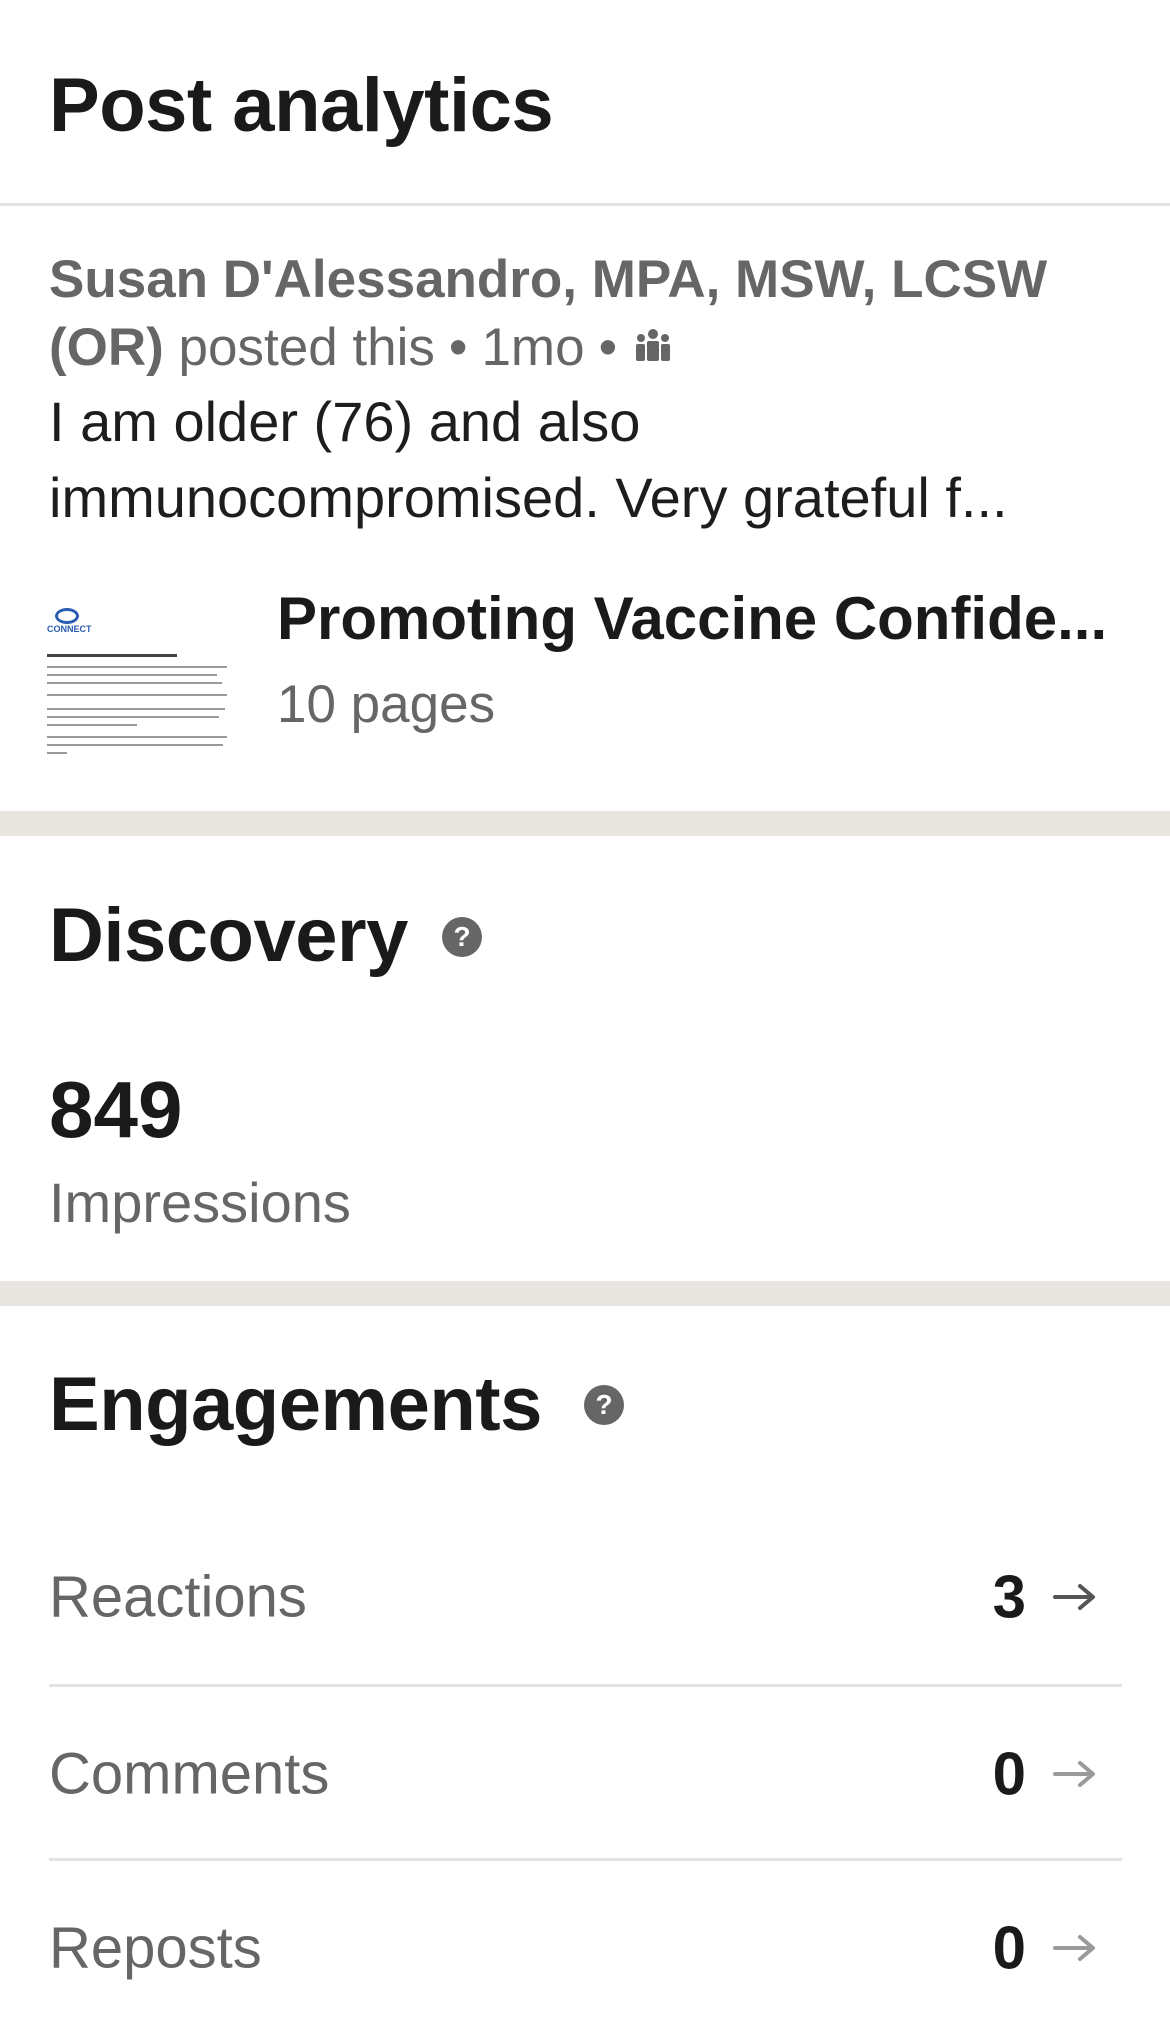 The image size is (1170, 2035). What do you see at coordinates (345, 421) in the screenshot?
I see `post-text-line: I am older (76) and also` at bounding box center [345, 421].